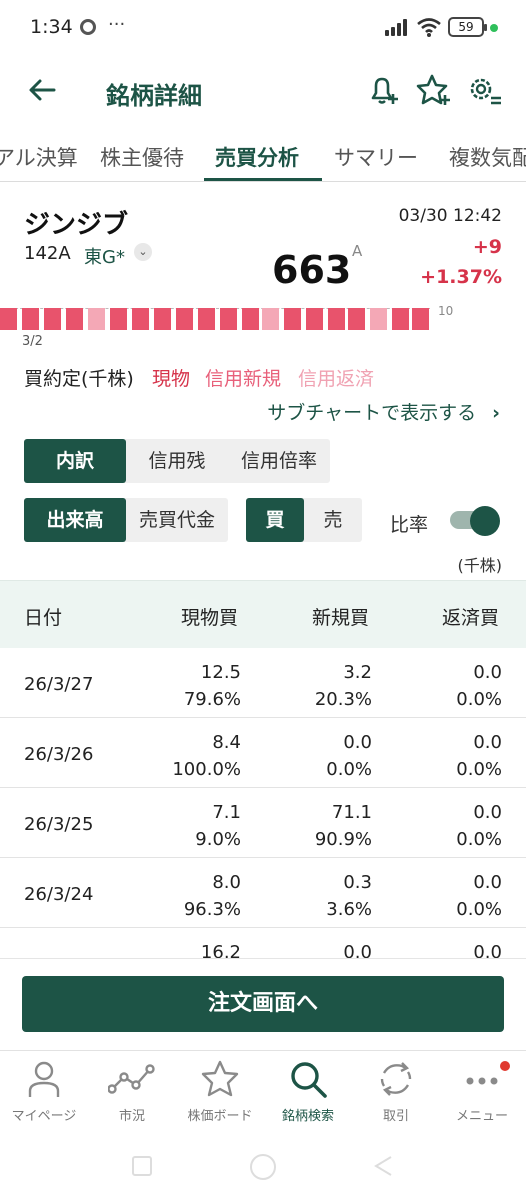  I want to click on subchart-link: サブチャートで表示する ›, so click(383, 411).